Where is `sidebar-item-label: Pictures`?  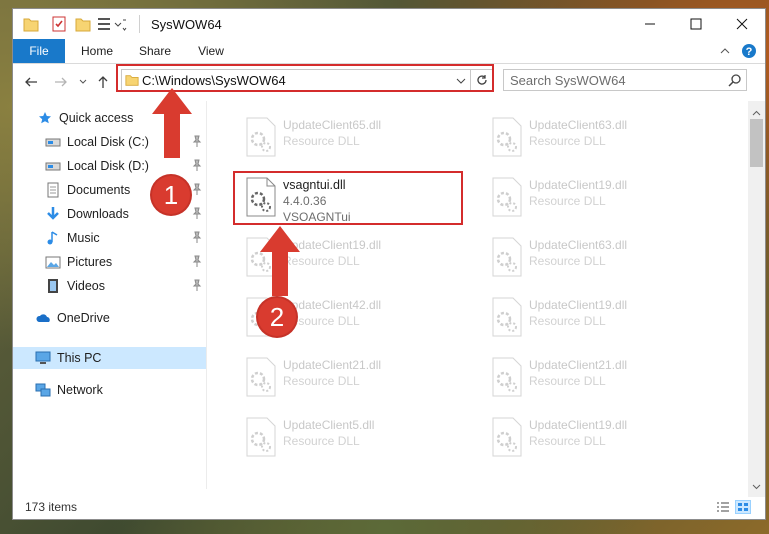
sidebar-item-label: Pictures is located at coordinates (90, 262).